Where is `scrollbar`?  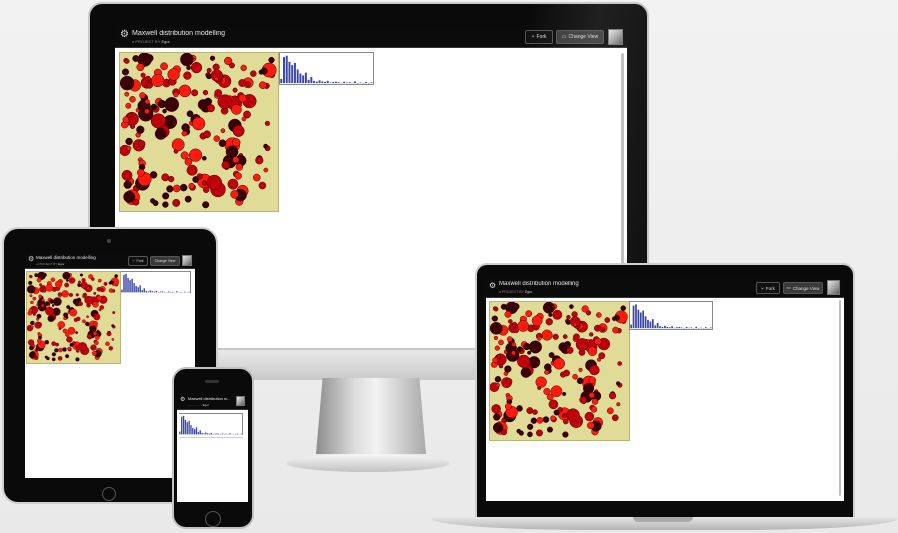
scrollbar is located at coordinates (840, 398).